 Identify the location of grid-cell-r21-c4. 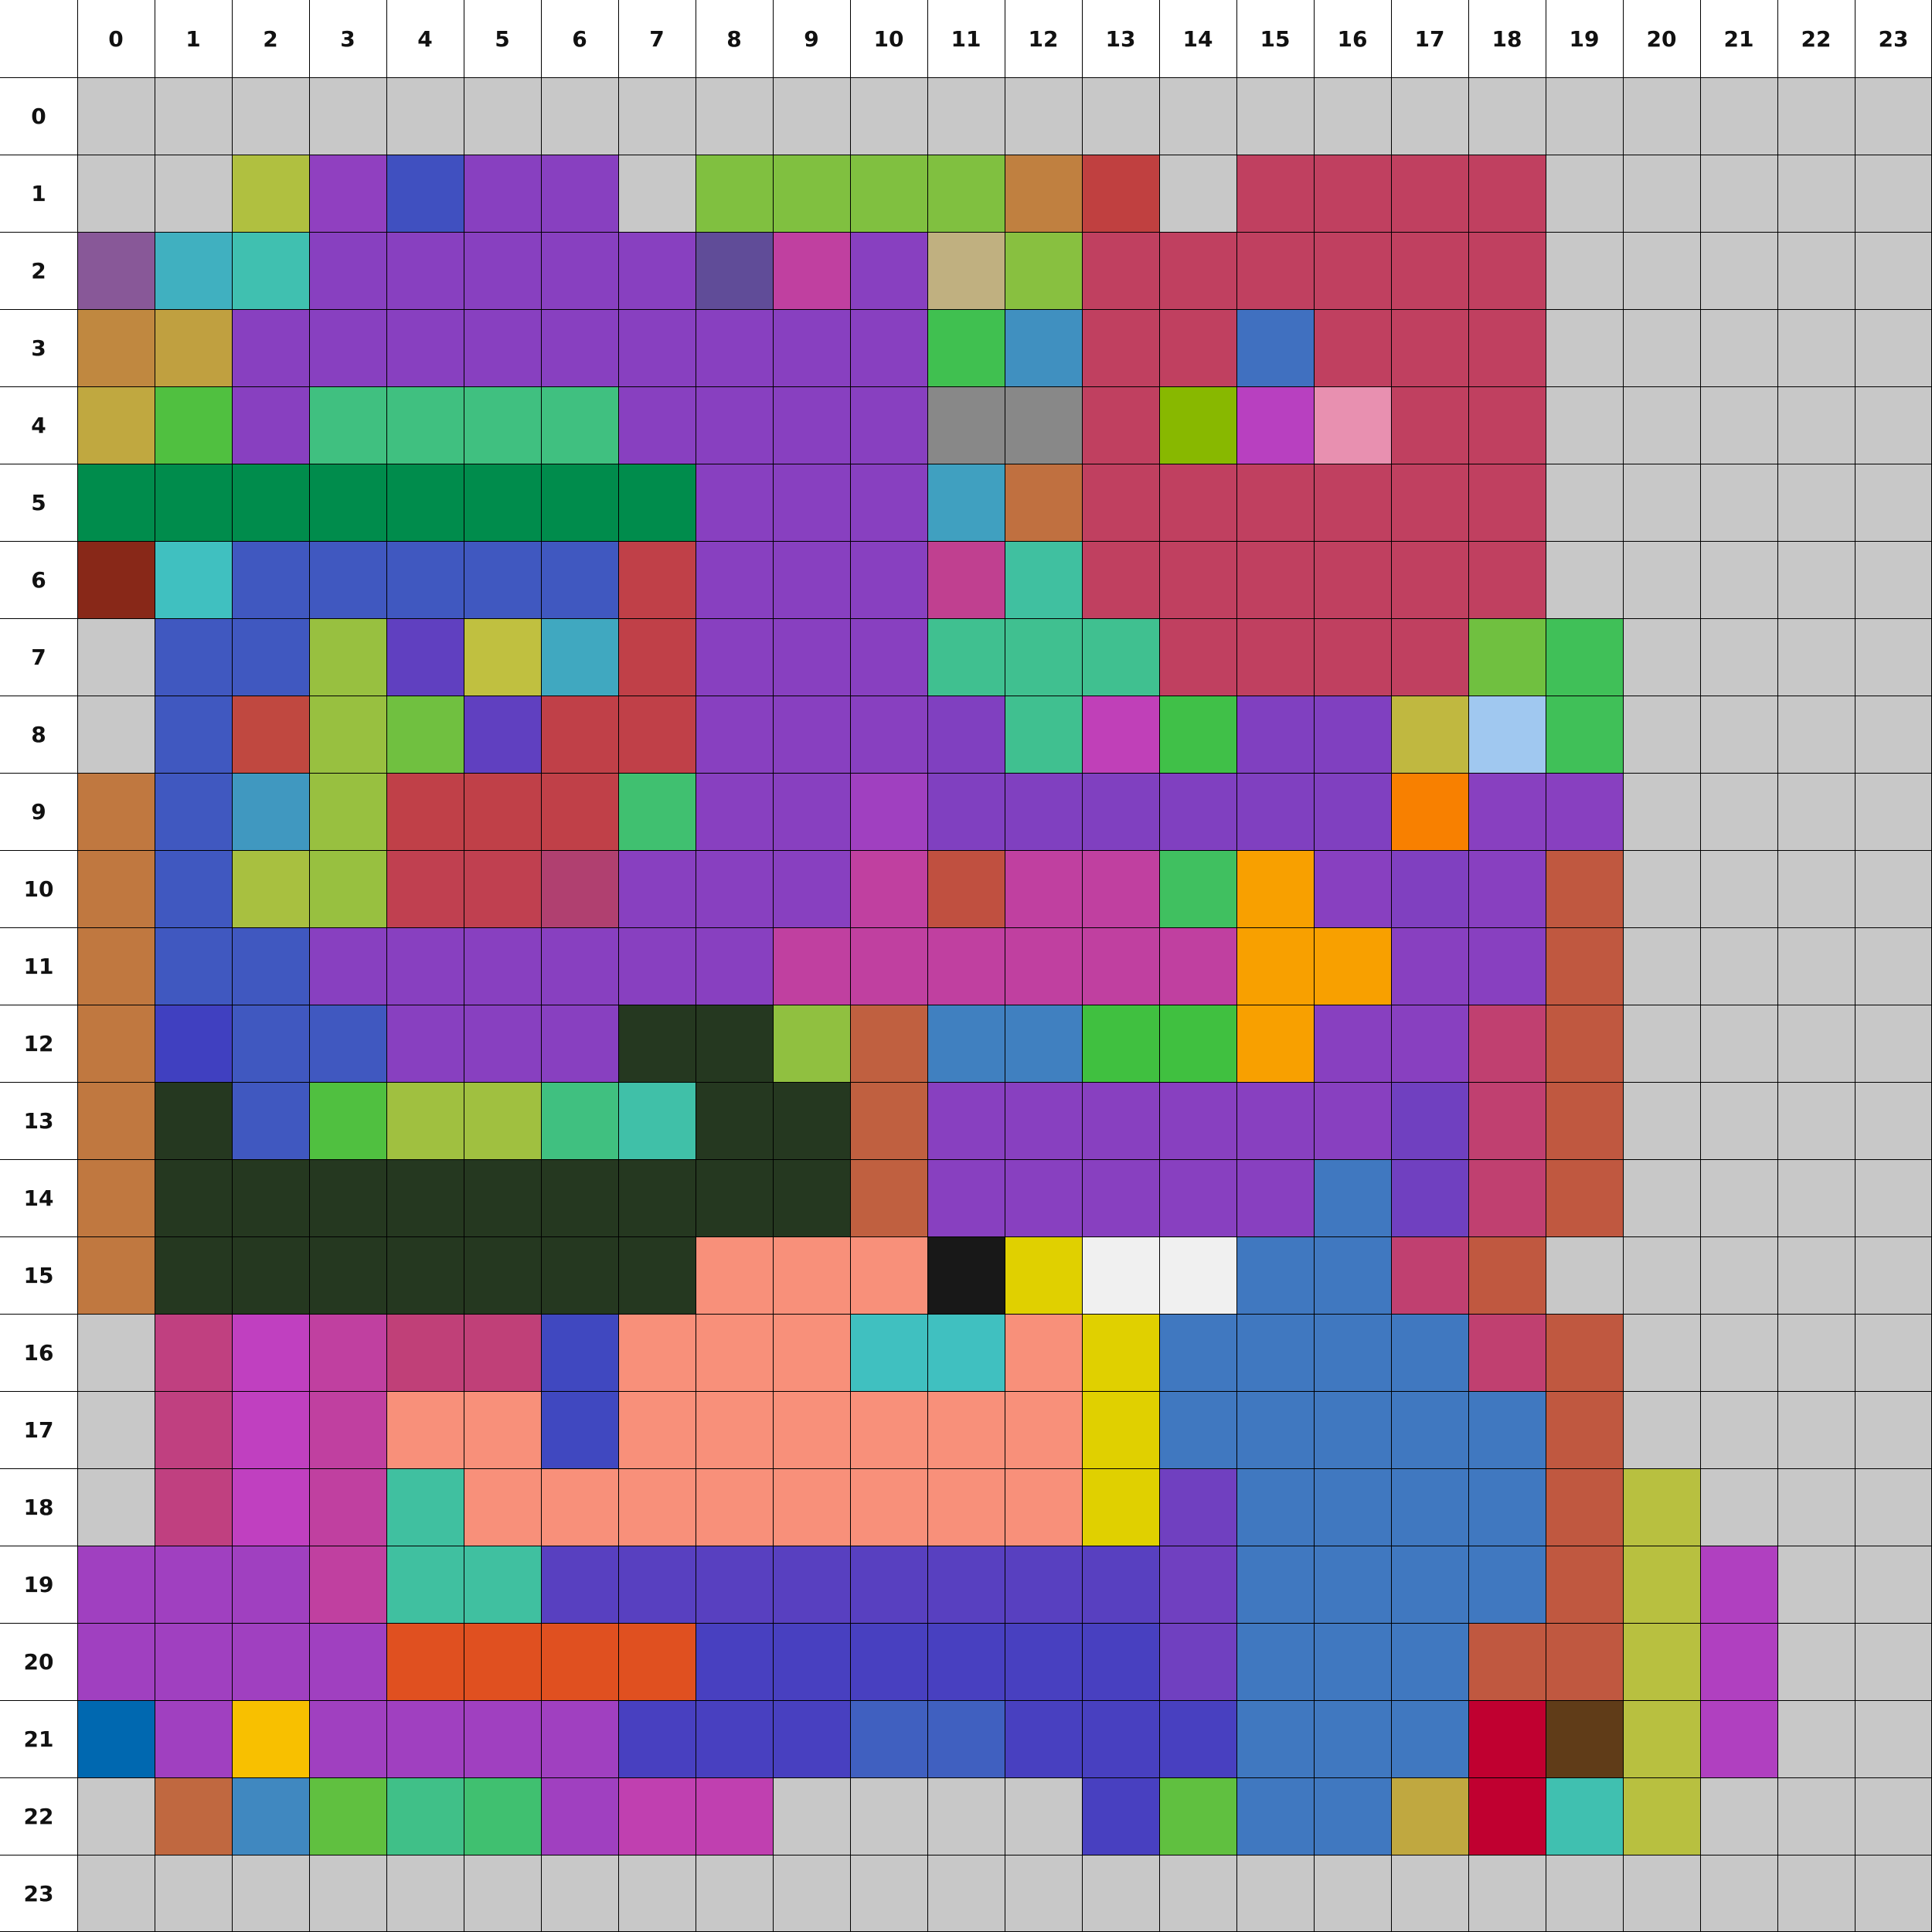
(425, 1739).